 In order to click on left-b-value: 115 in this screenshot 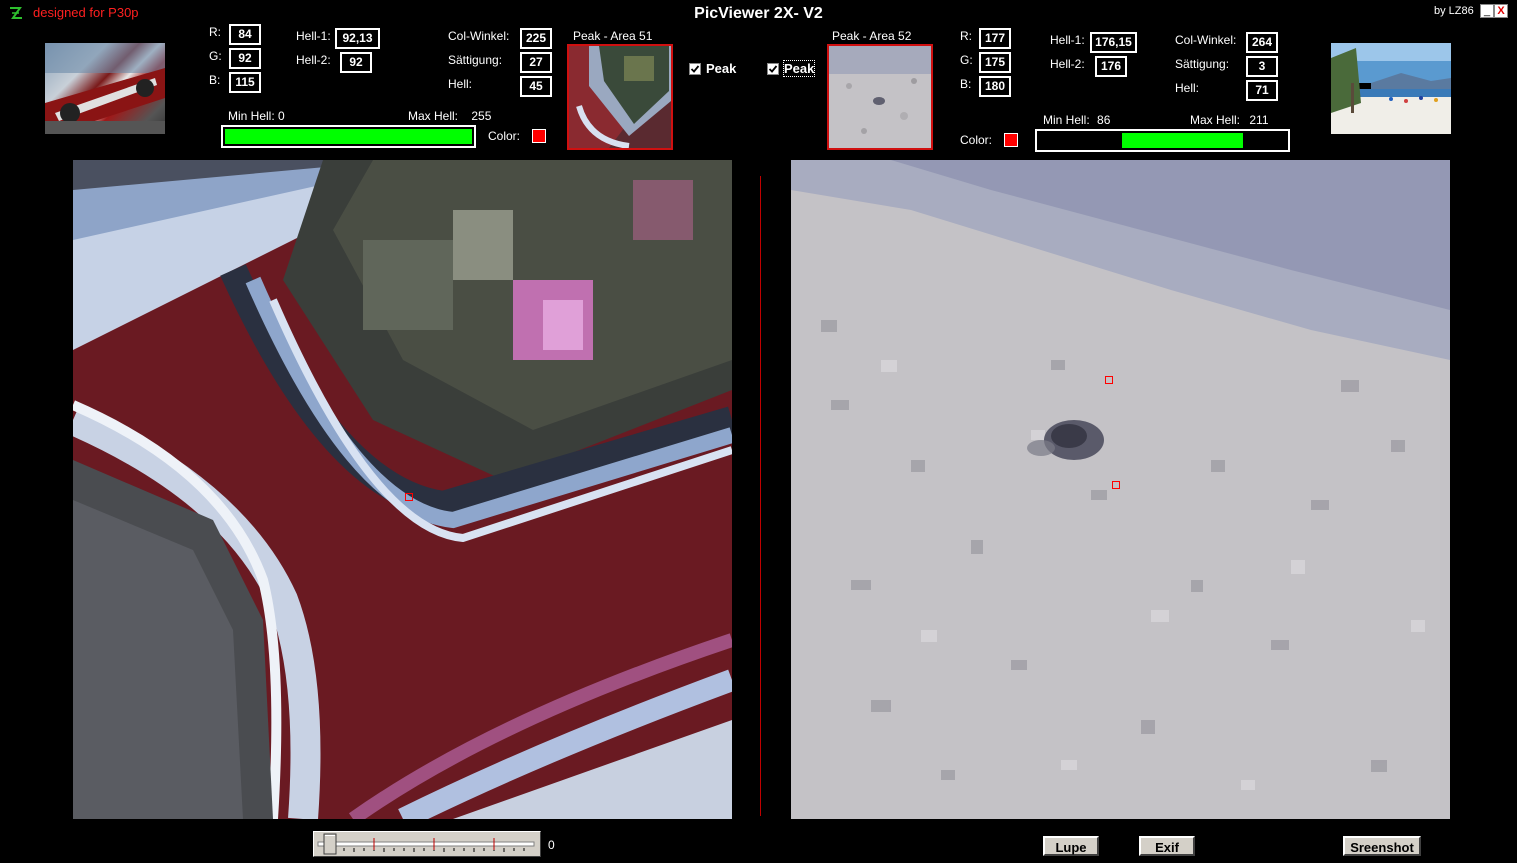, I will do `click(245, 82)`.